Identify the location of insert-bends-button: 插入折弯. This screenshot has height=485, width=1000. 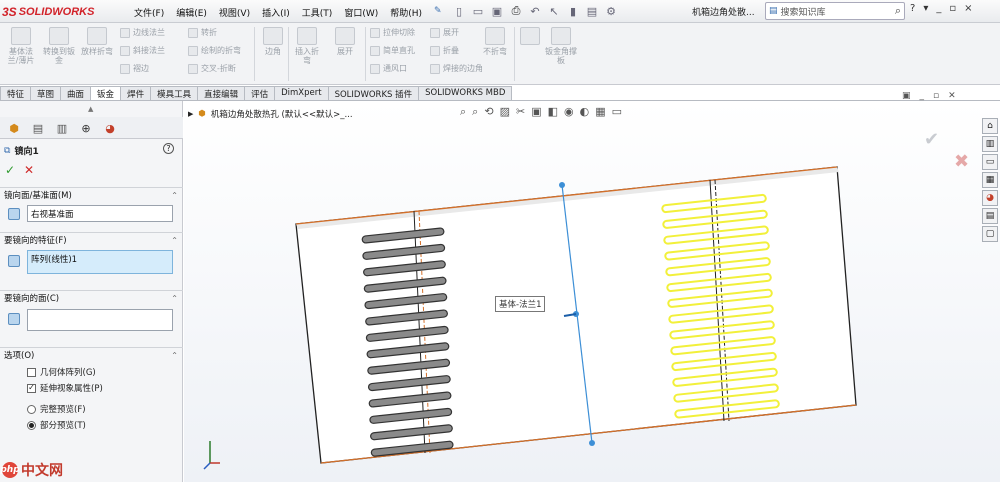
(307, 46).